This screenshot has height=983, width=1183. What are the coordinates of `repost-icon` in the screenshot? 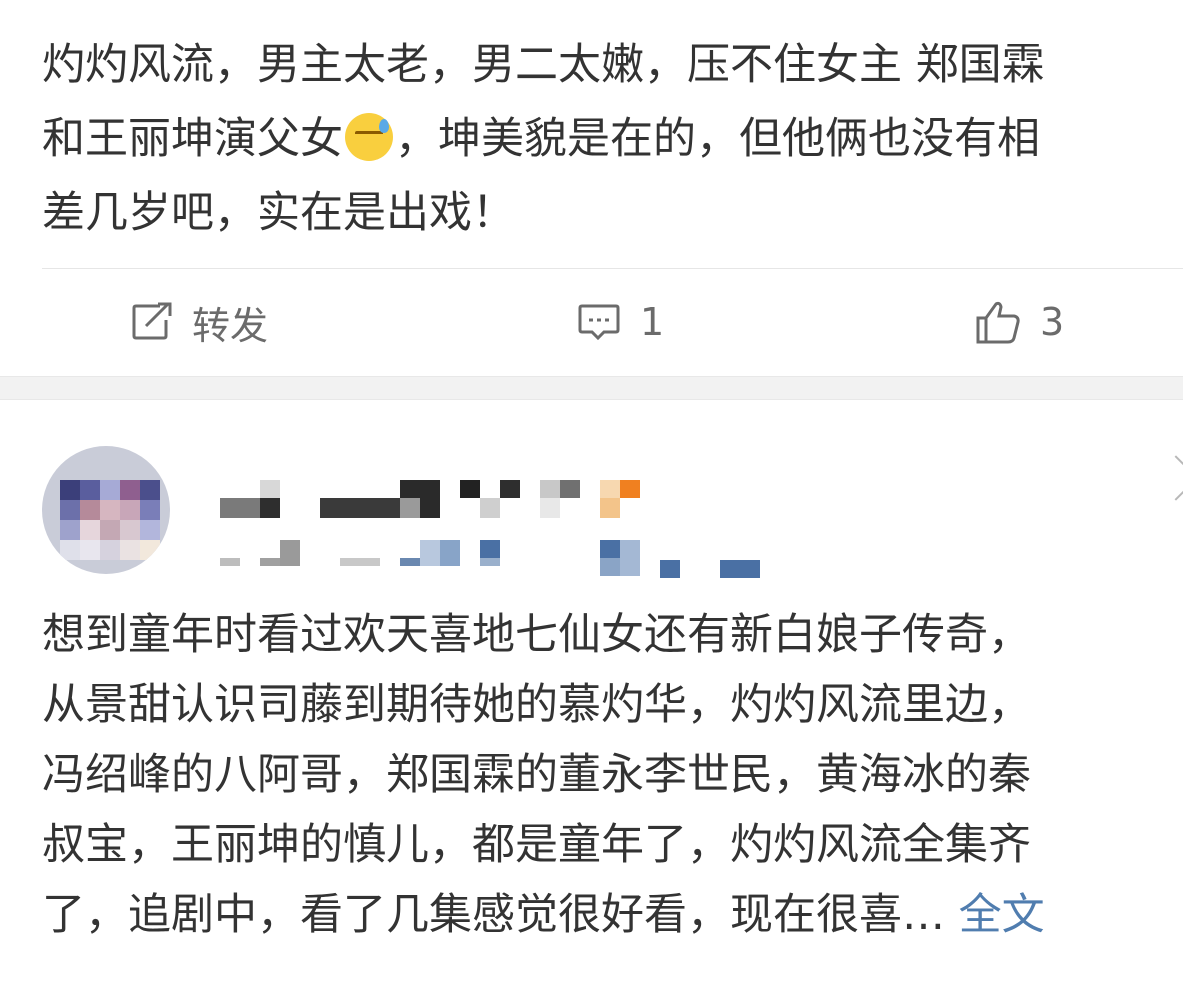 It's located at (152, 321).